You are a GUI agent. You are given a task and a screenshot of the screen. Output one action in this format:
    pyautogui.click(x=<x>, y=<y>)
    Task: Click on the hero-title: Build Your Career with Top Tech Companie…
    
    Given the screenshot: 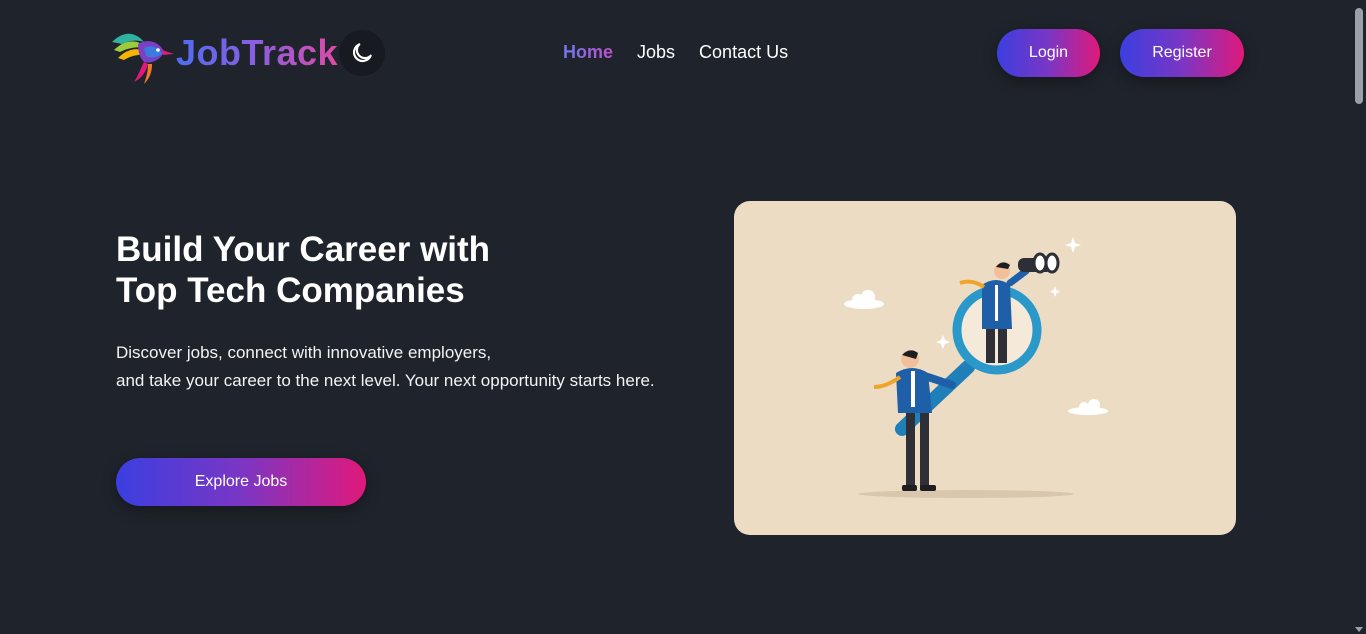 What is the action you would take?
    pyautogui.click(x=303, y=270)
    